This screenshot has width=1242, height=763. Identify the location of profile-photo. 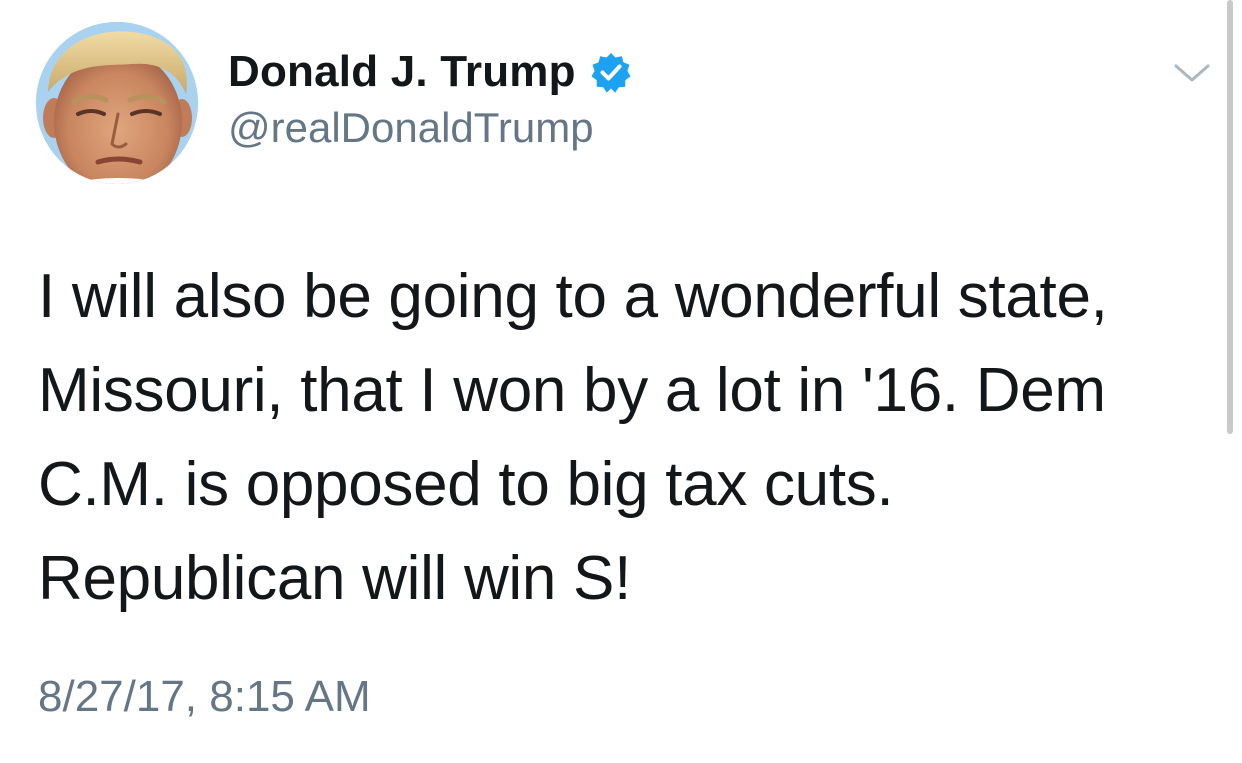
(117, 103).